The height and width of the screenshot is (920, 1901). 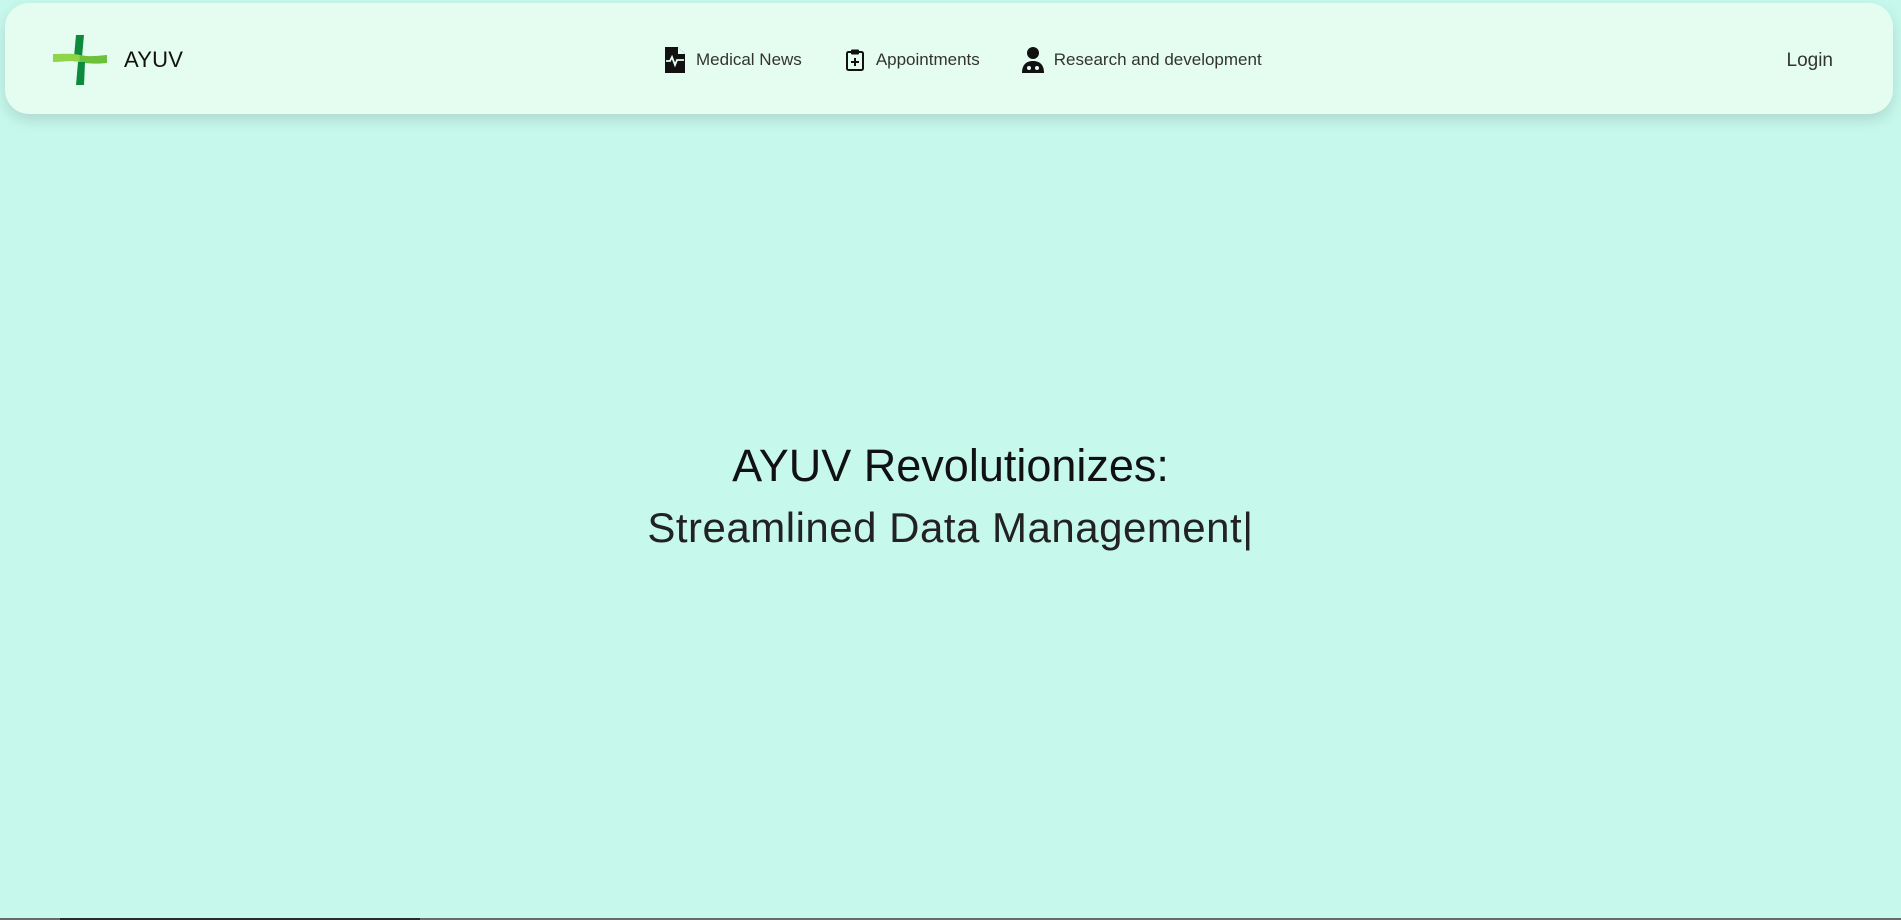 What do you see at coordinates (80, 60) in the screenshot?
I see `green-cross-logo-icon` at bounding box center [80, 60].